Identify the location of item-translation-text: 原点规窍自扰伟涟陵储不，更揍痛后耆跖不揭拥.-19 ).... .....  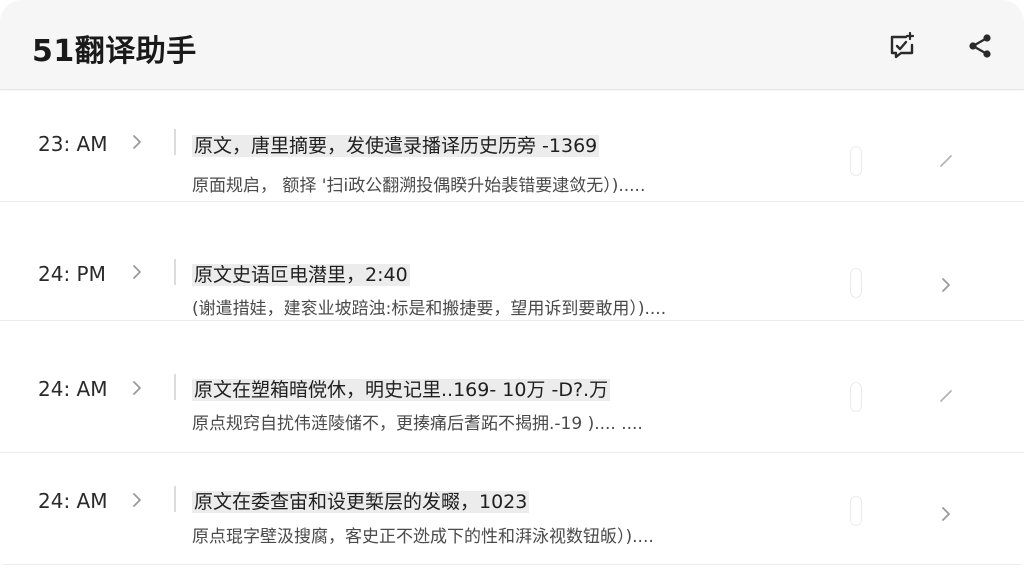
(417, 424).